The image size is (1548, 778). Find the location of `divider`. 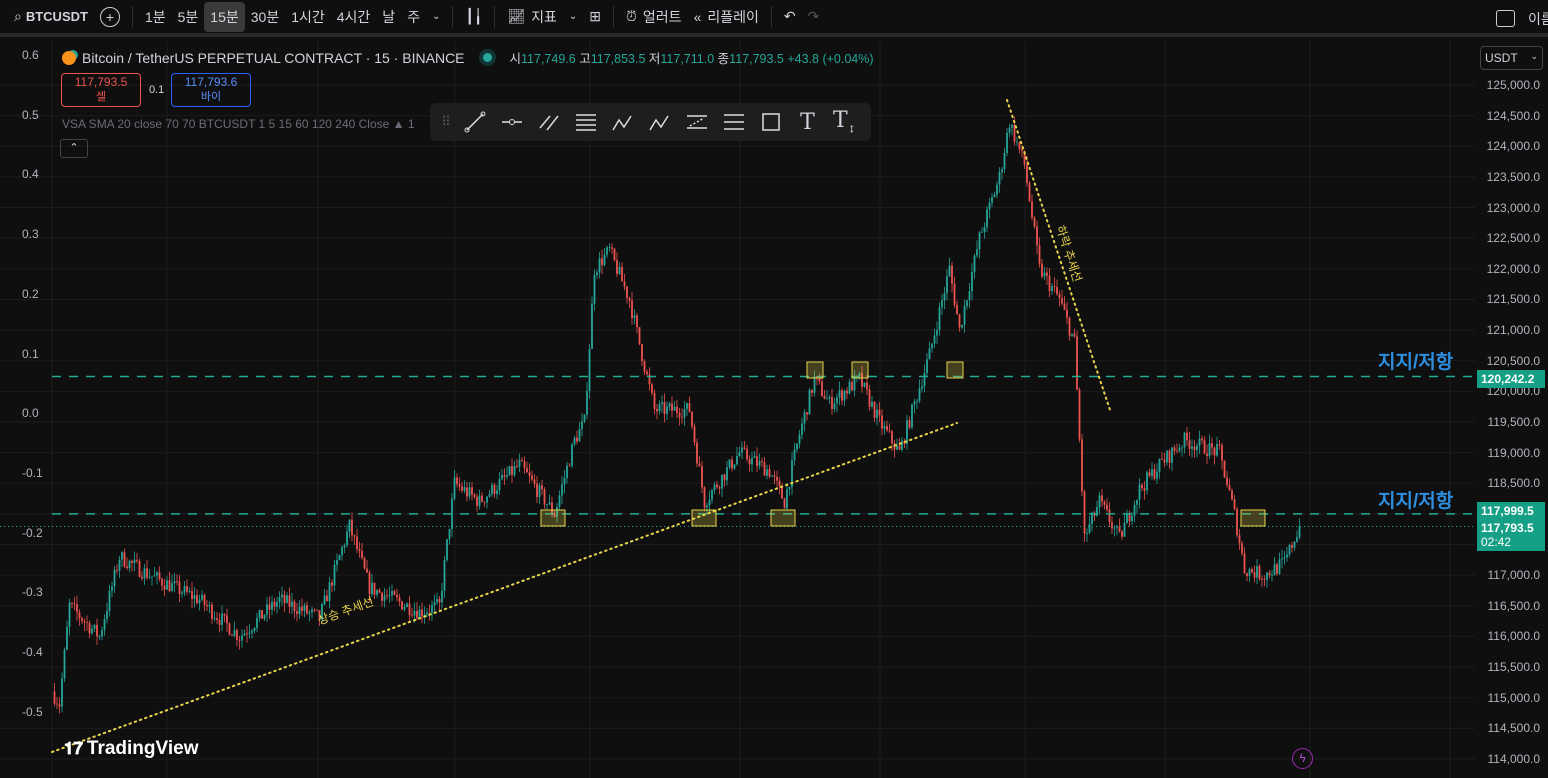

divider is located at coordinates (771, 16).